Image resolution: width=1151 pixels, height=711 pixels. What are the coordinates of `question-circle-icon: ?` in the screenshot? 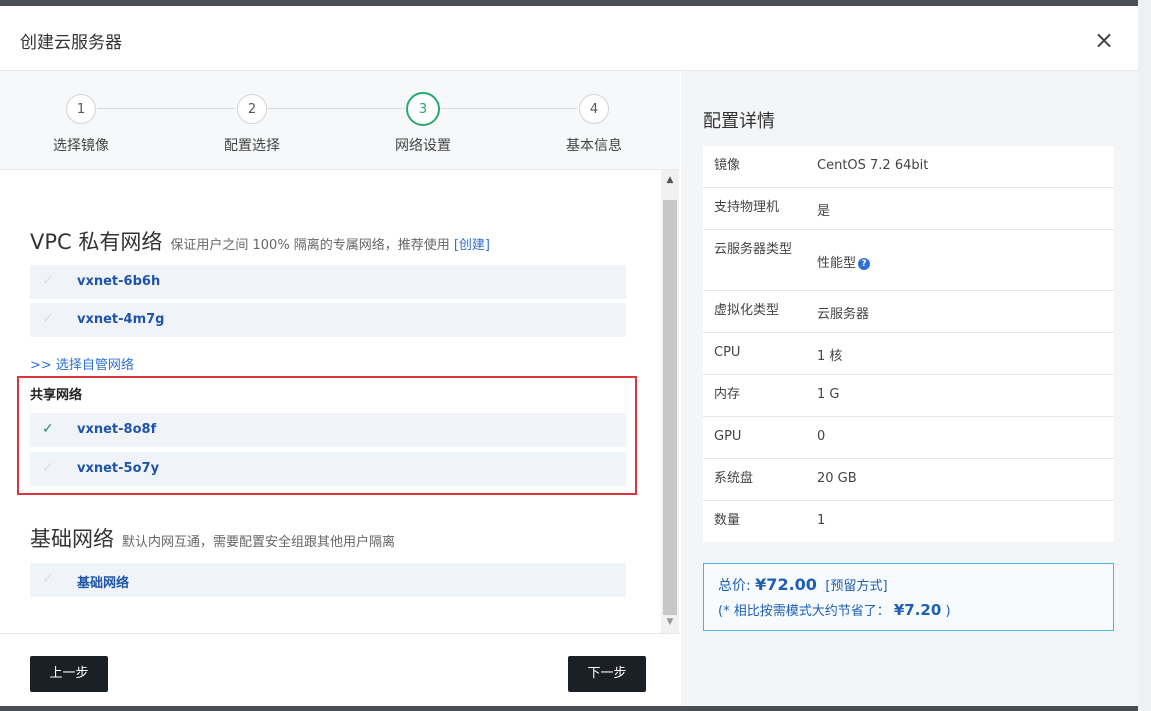 It's located at (864, 263).